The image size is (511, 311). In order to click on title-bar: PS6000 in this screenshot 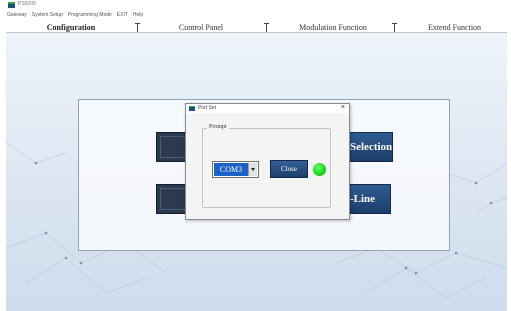, I will do `click(256, 5)`.